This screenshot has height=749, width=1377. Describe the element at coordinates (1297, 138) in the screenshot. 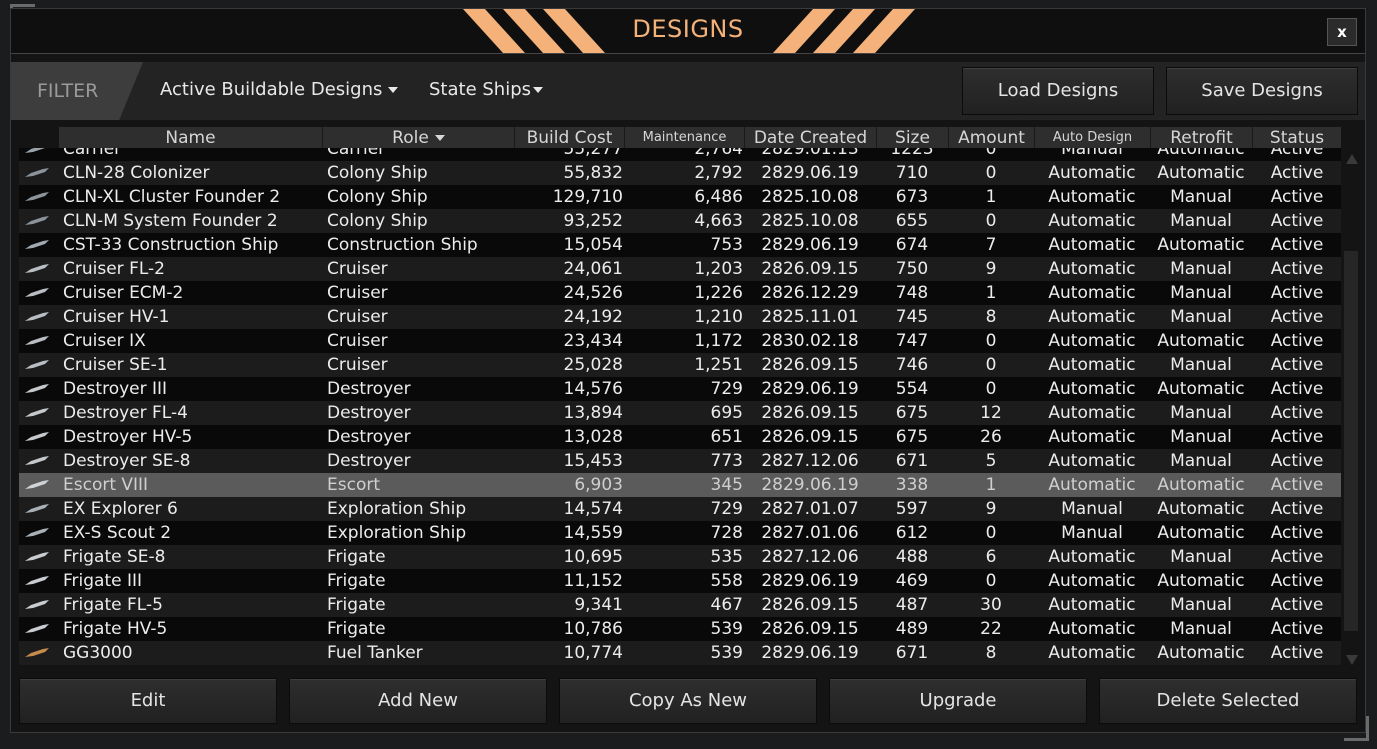

I see `column-header-status: Status` at that location.